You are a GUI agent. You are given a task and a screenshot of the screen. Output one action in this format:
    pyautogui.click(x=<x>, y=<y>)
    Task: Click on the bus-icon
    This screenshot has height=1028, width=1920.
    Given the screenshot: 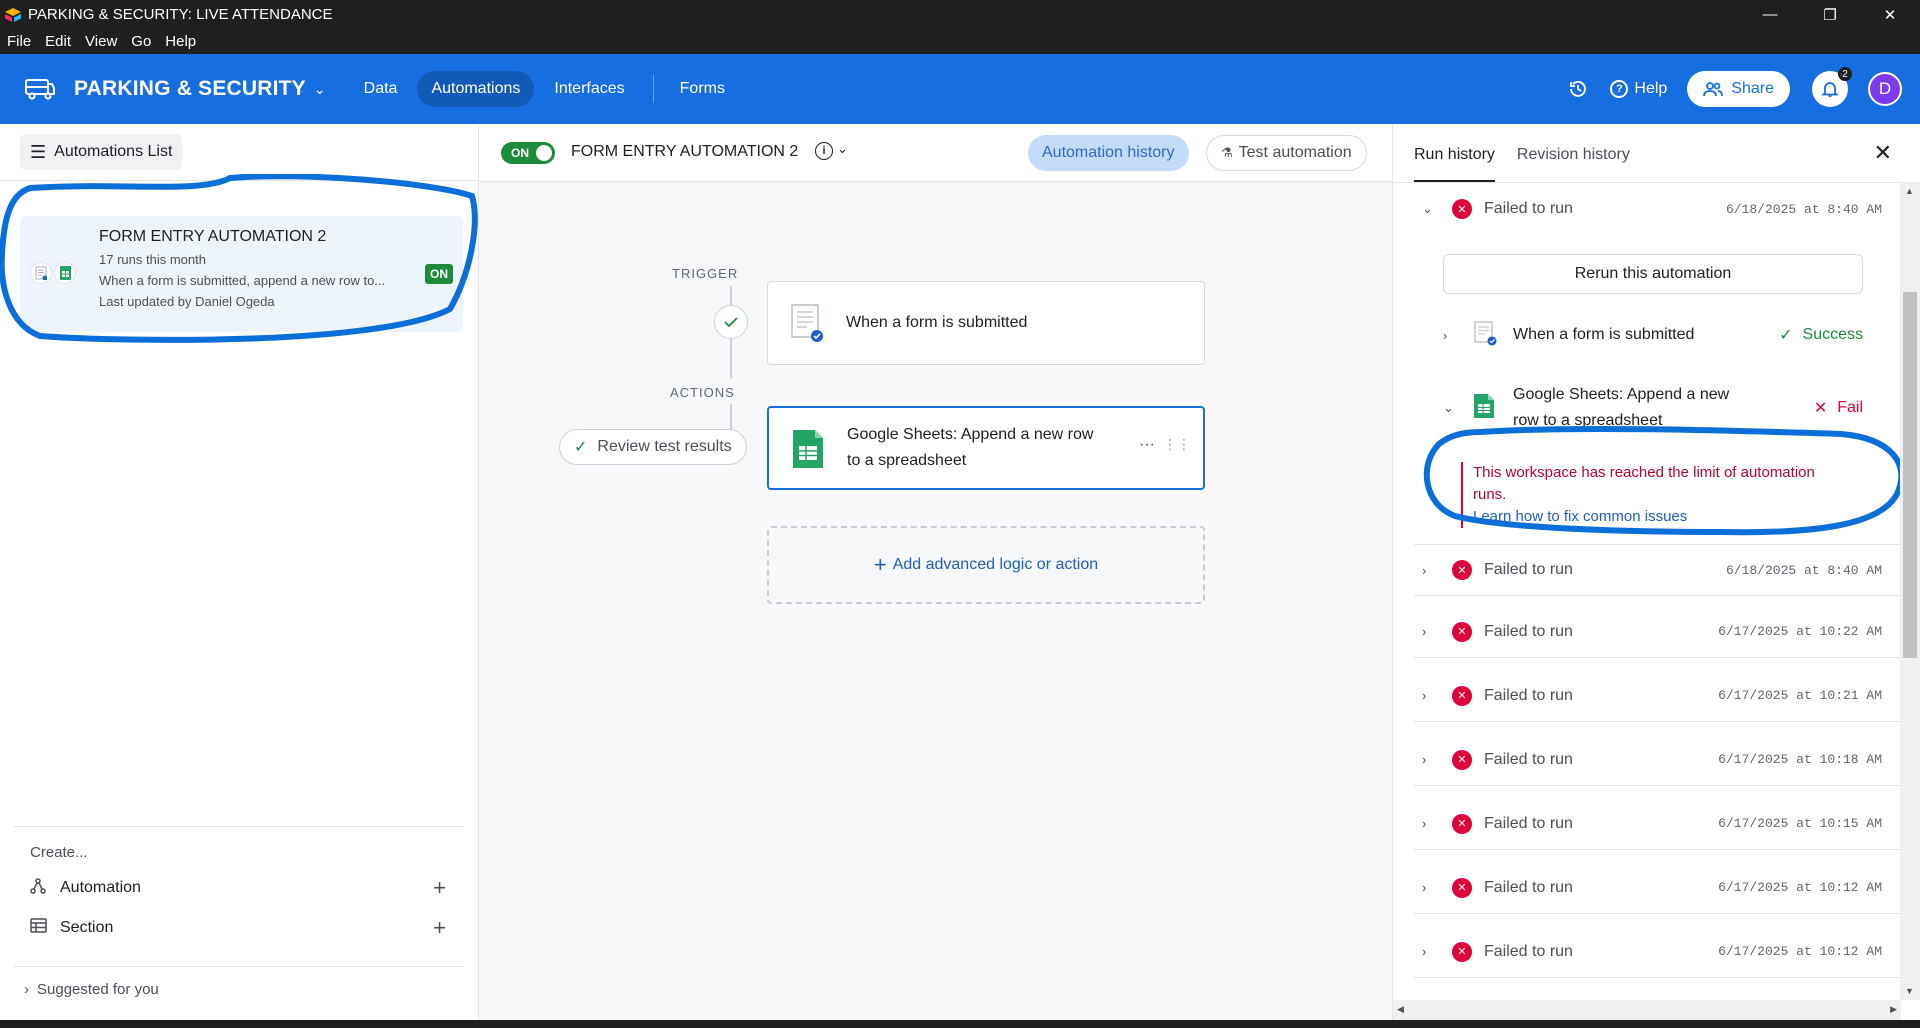 What is the action you would take?
    pyautogui.click(x=40, y=89)
    